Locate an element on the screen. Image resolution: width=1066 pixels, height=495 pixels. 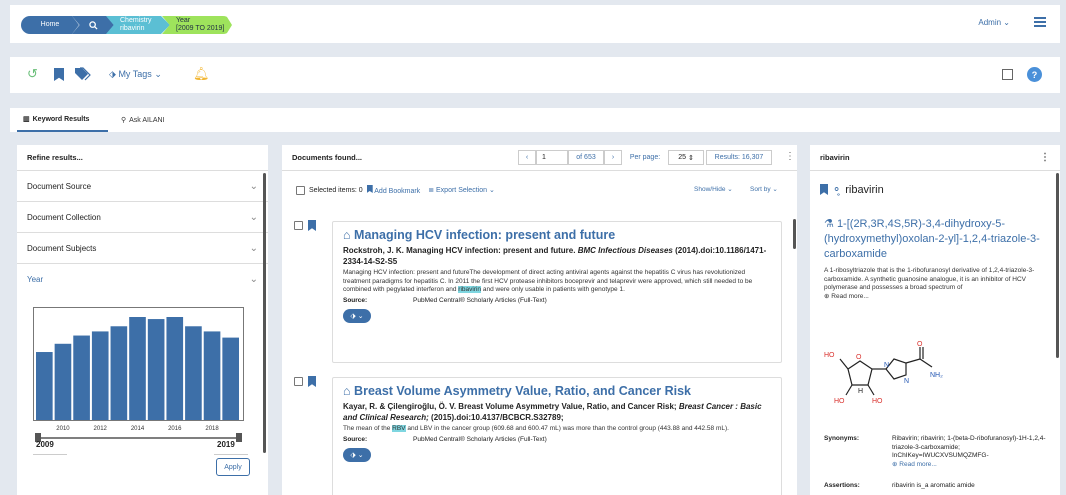
per-page-select: 25 ⇕ is located at coordinates (686, 157).